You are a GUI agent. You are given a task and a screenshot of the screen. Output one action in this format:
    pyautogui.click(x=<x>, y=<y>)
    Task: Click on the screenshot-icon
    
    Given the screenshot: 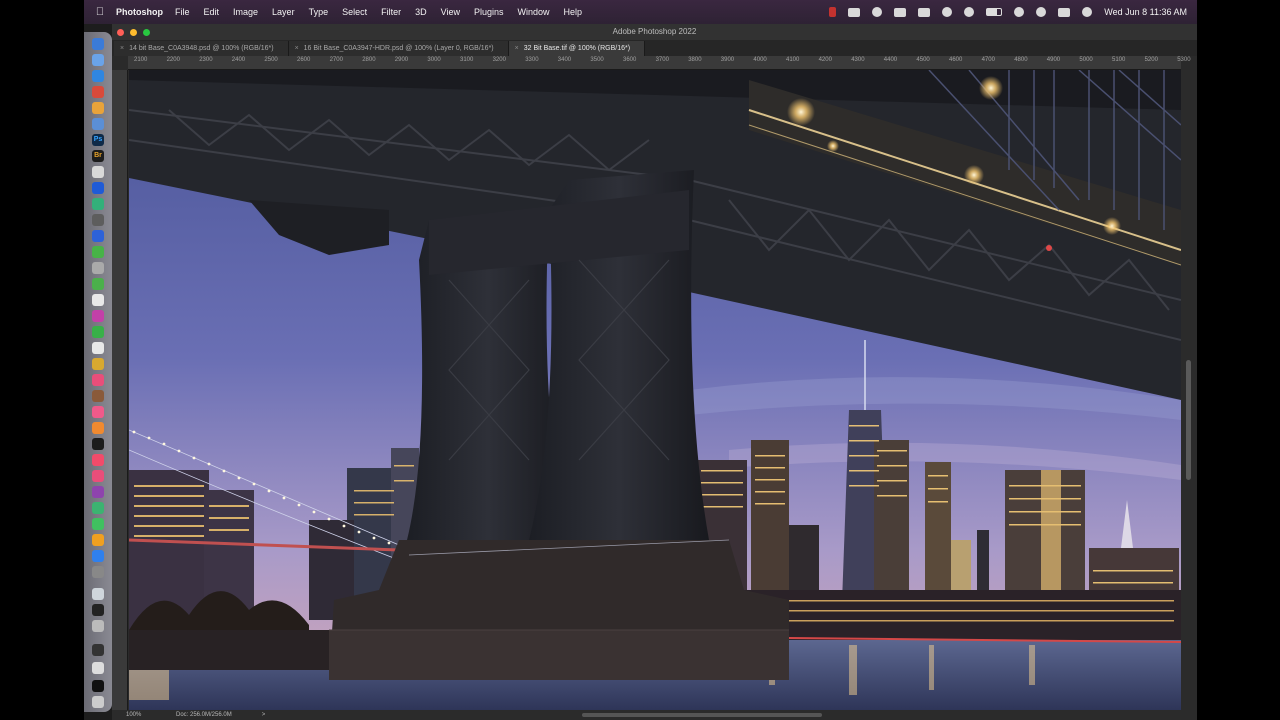 What is the action you would take?
    pyautogui.click(x=924, y=12)
    